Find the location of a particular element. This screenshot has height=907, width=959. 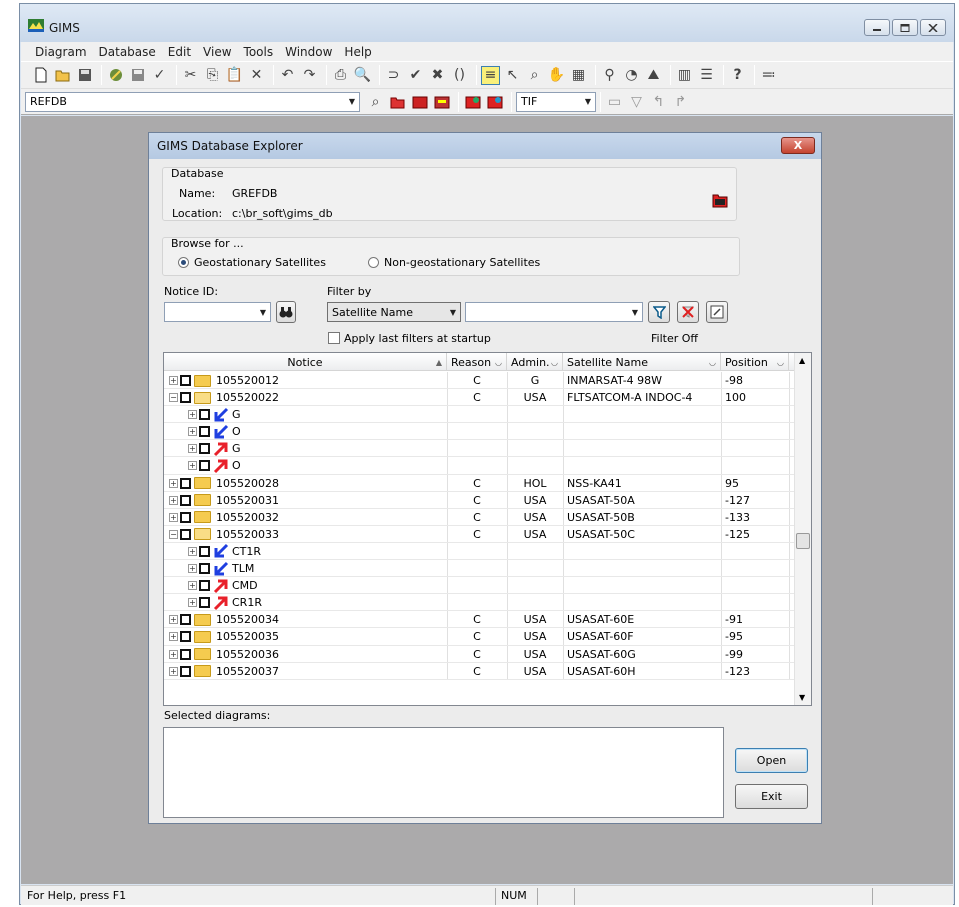

exit-button: Exit is located at coordinates (771, 796).